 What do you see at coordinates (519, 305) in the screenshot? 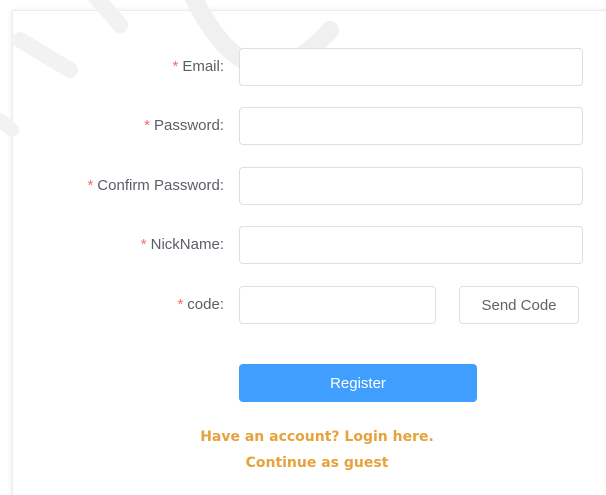
I see `send-code-button: Send Code` at bounding box center [519, 305].